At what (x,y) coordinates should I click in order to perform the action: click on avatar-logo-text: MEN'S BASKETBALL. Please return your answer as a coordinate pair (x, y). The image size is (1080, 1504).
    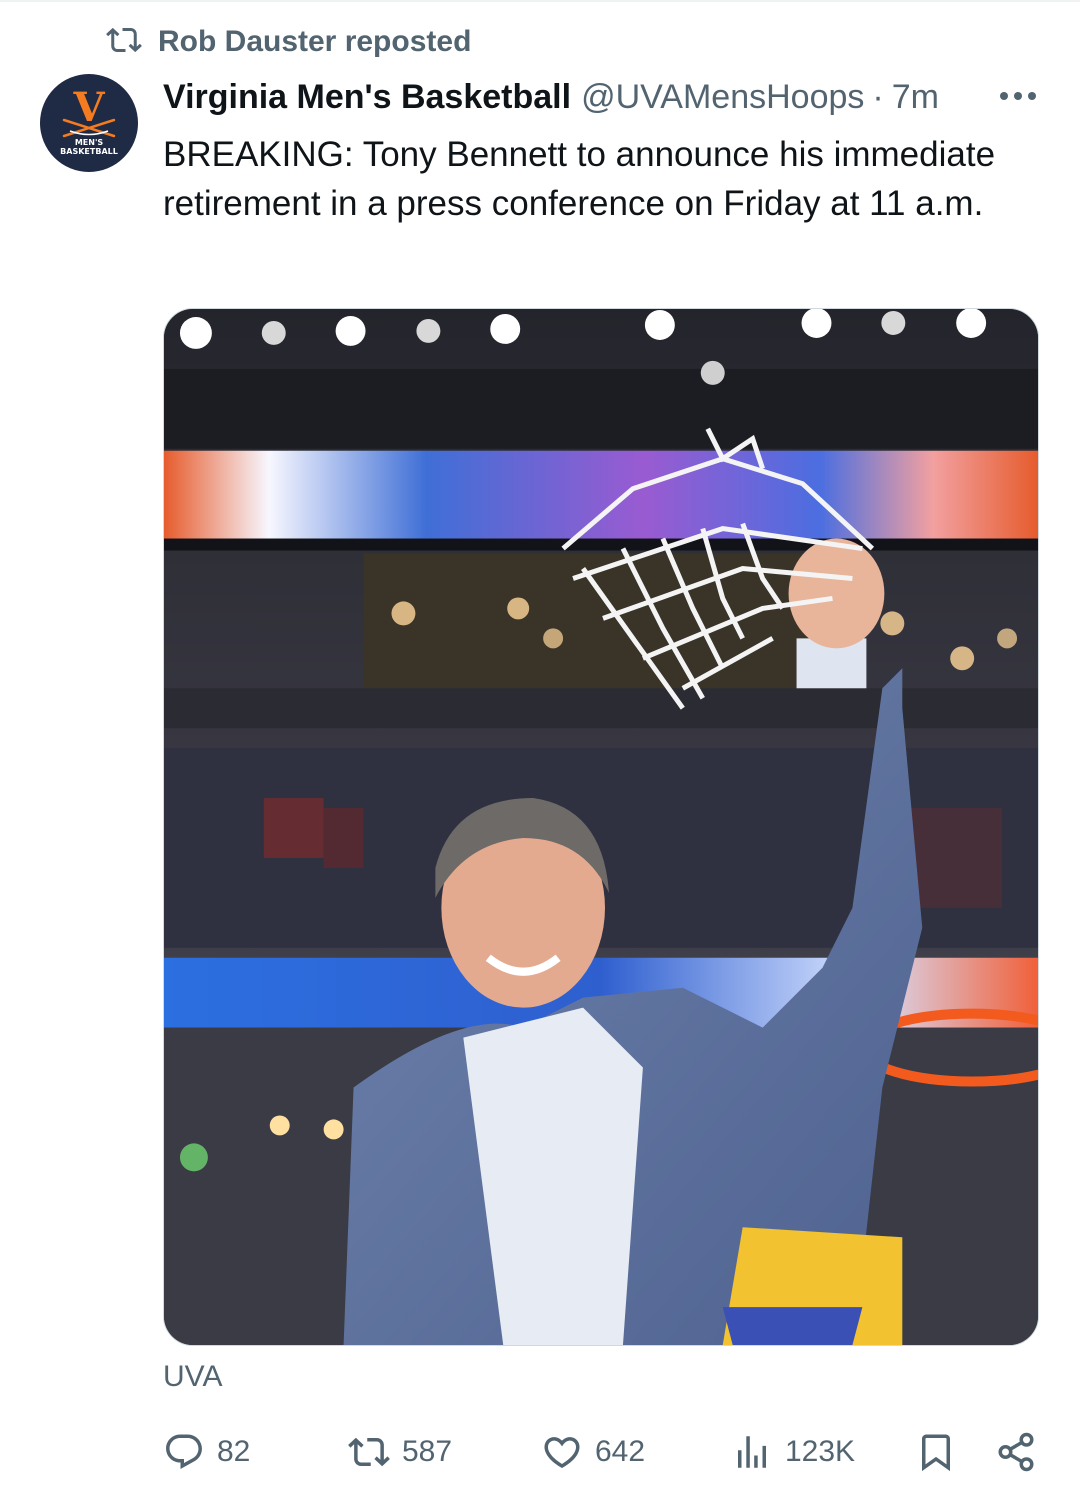
    Looking at the image, I should click on (89, 147).